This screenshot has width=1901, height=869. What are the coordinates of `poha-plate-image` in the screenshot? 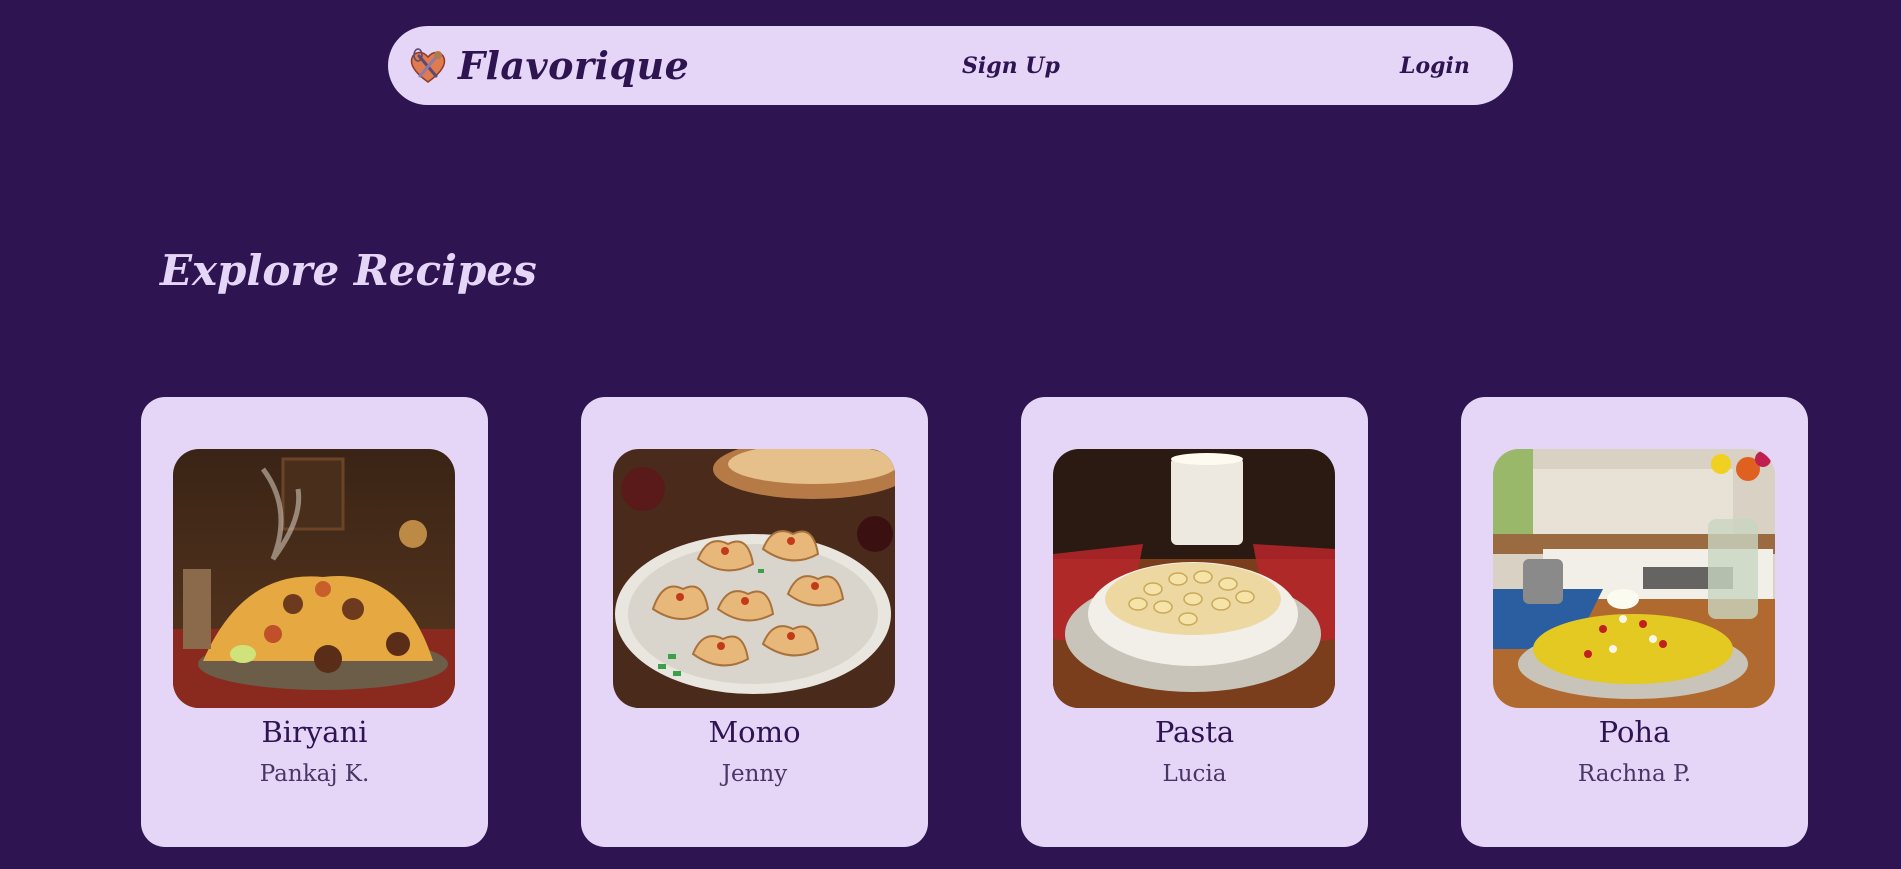 It's located at (1634, 578).